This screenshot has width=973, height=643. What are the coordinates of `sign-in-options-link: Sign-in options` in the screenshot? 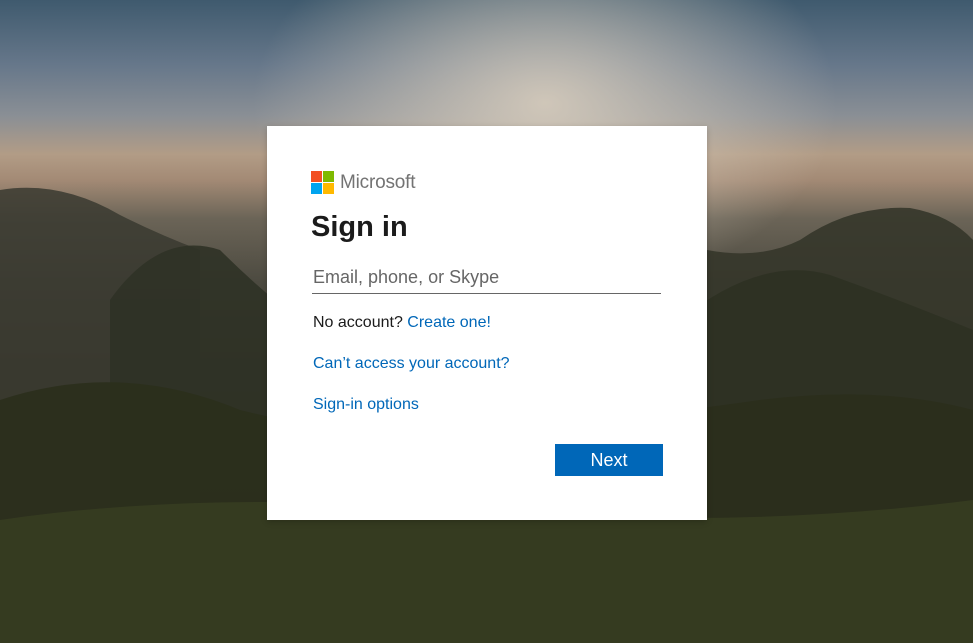 It's located at (366, 404).